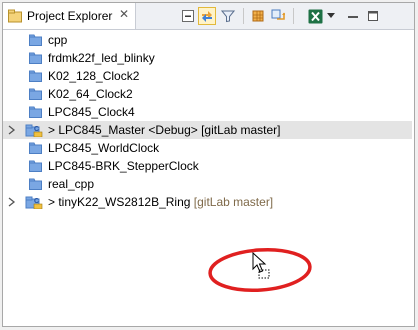 This screenshot has width=418, height=330. I want to click on annotation-overlay, so click(260, 270).